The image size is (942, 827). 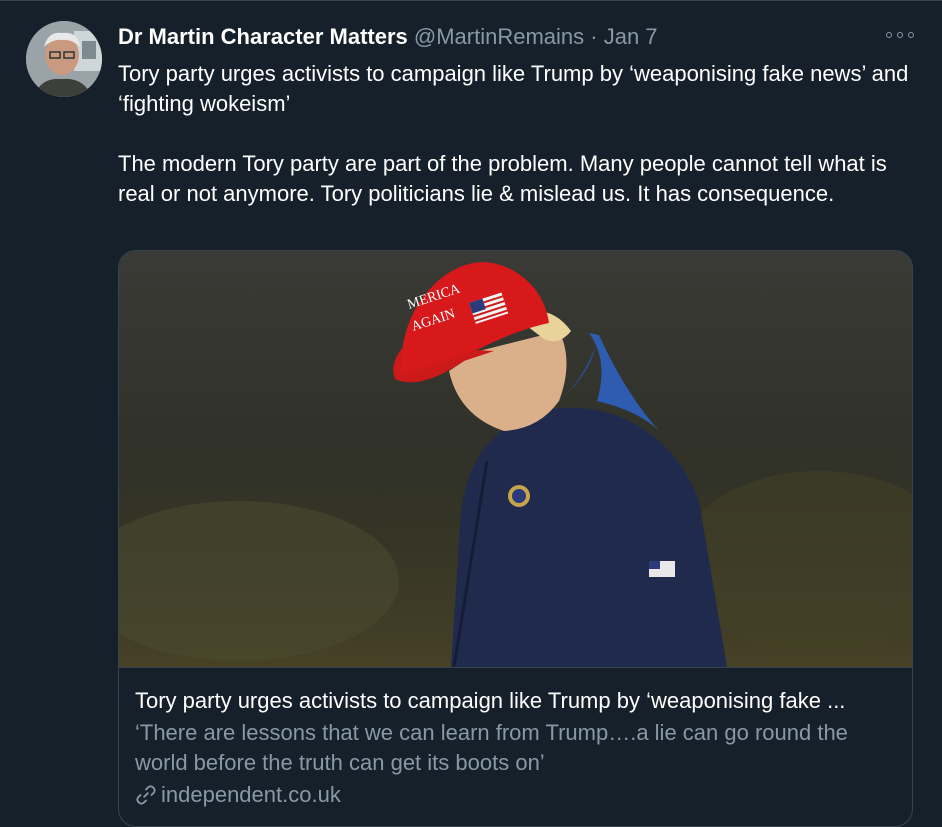 I want to click on tweet-date: Jan 7, so click(x=631, y=36).